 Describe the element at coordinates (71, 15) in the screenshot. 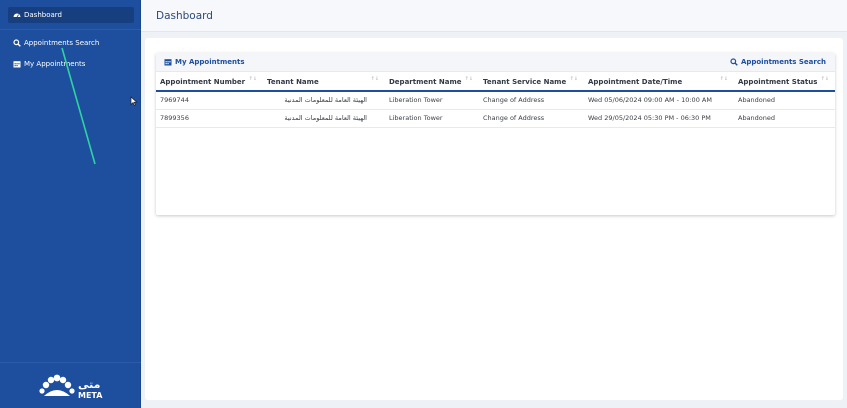

I see `sidebar-item-dashboard: Dashboard` at that location.